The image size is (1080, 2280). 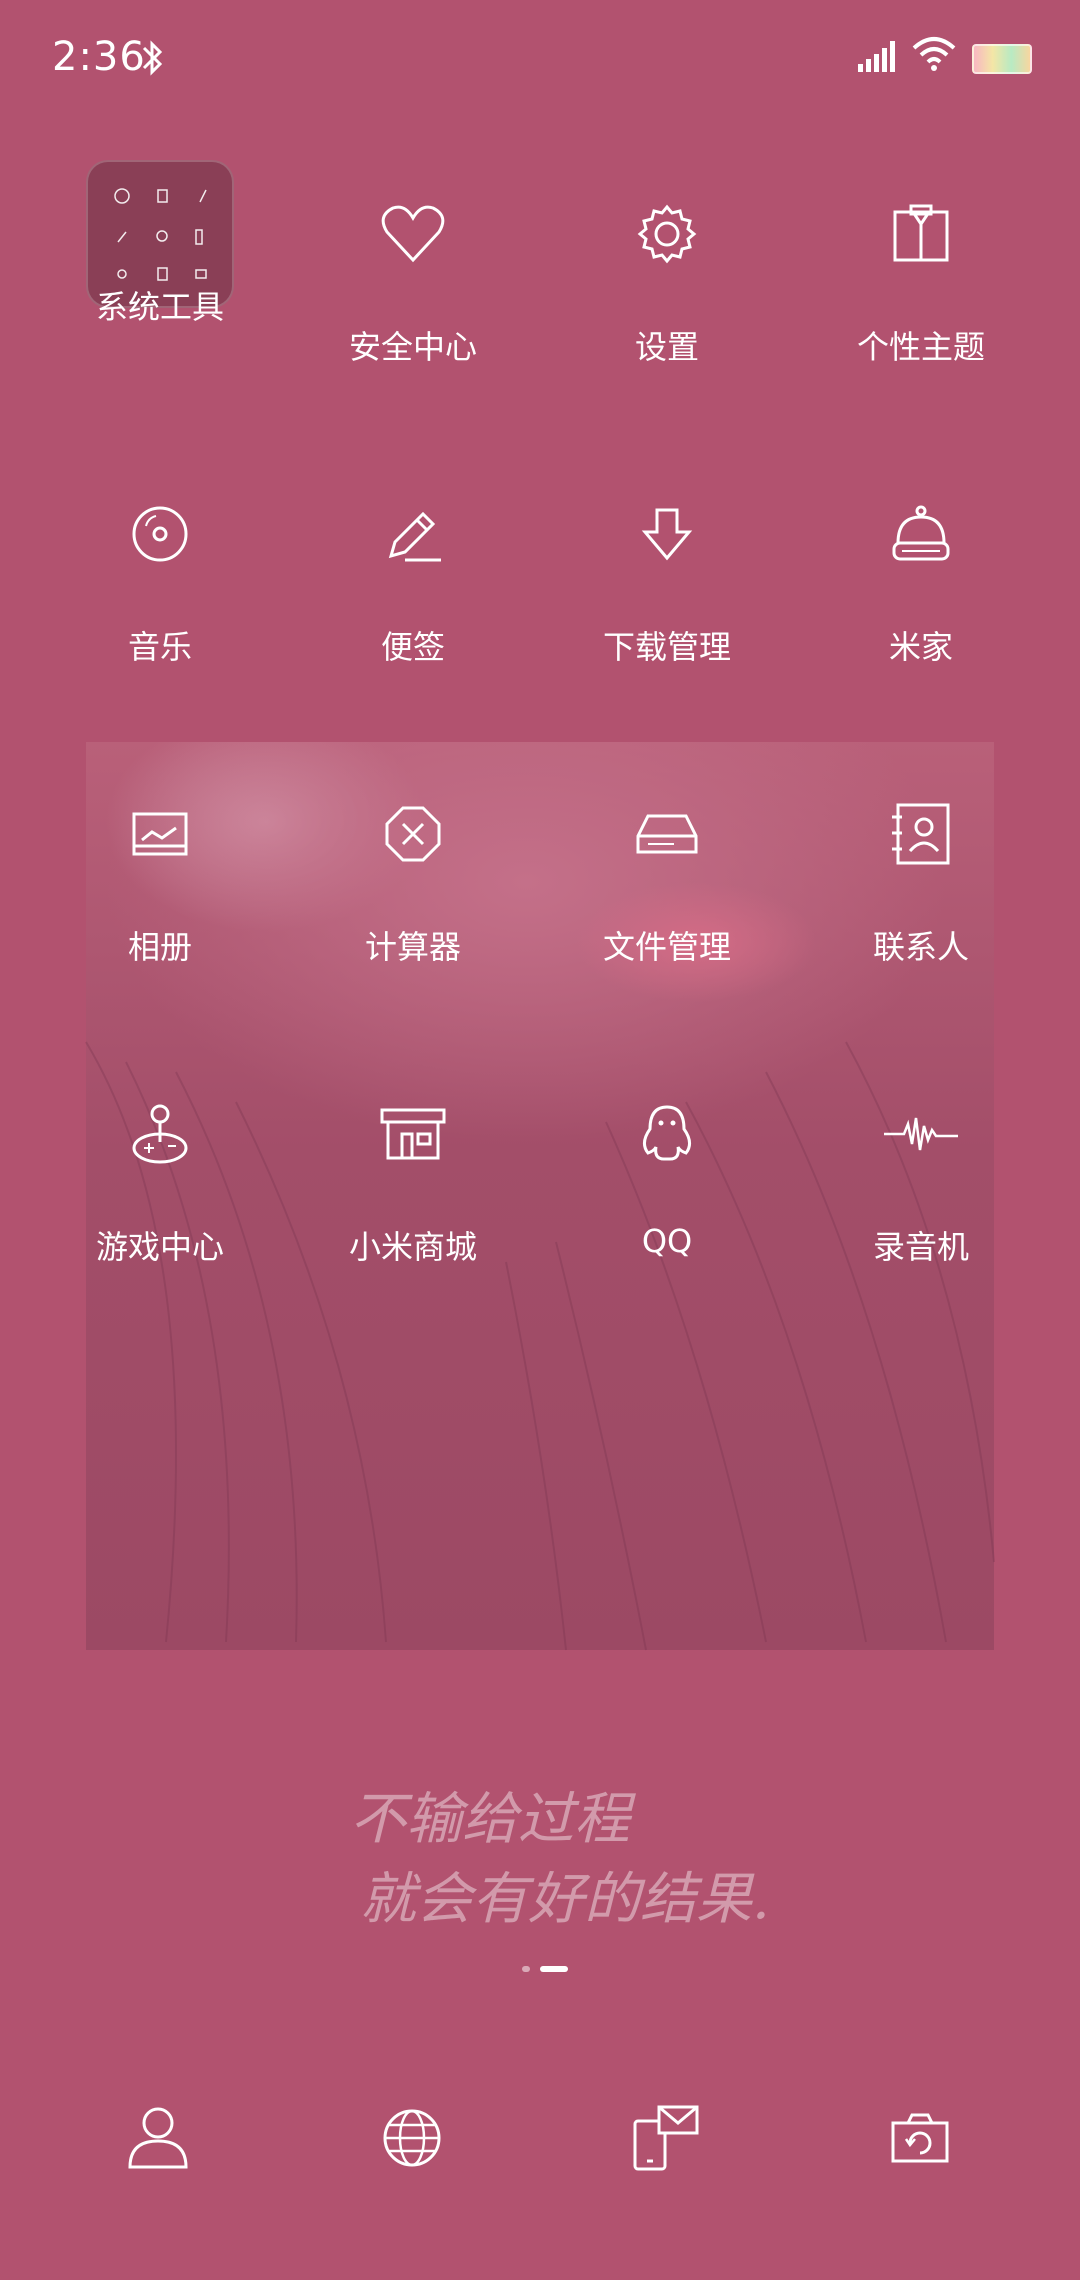 I want to click on wifi-icon, so click(x=934, y=56).